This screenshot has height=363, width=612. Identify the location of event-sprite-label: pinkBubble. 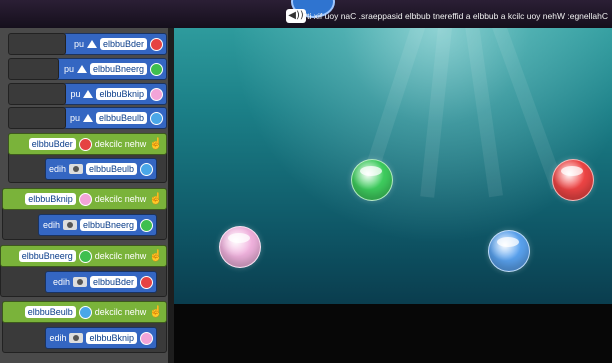
(50, 199).